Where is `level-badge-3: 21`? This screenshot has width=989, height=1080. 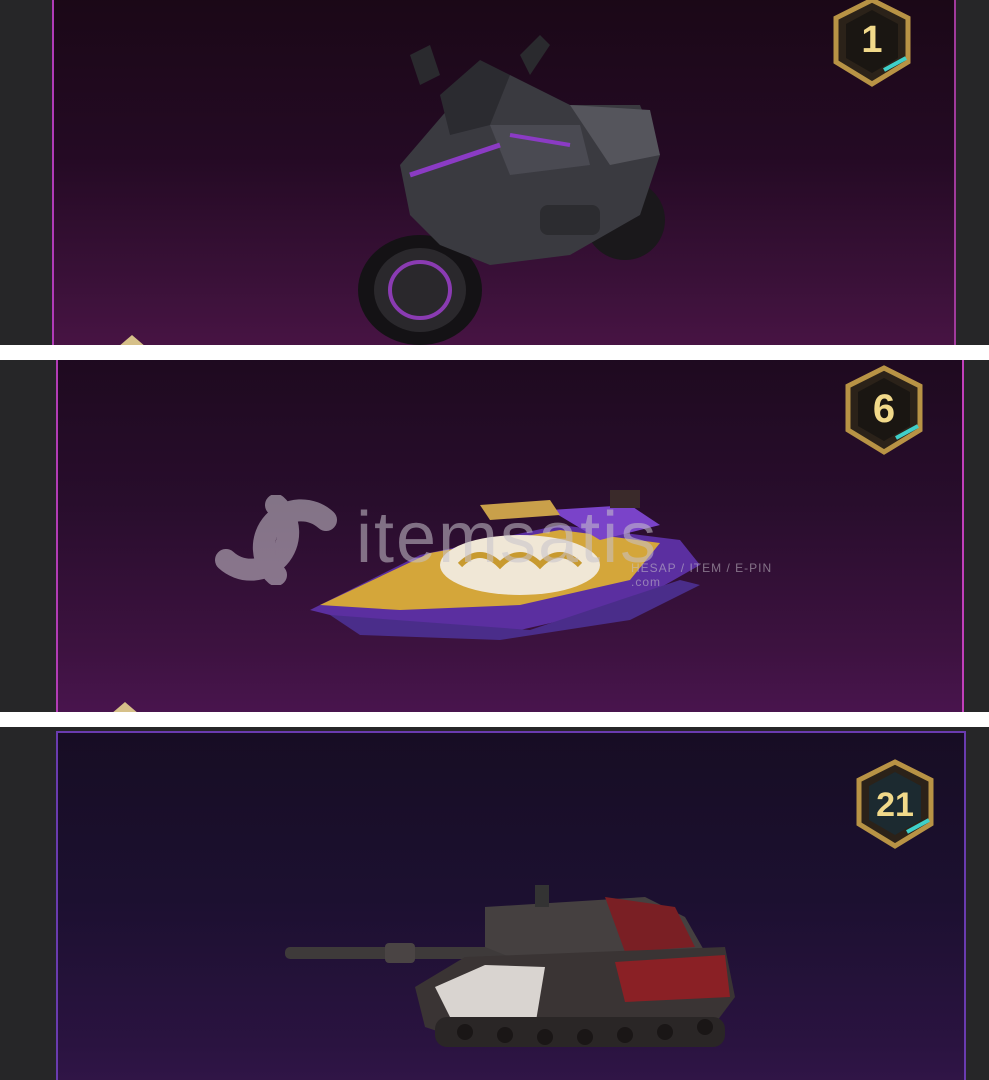 level-badge-3: 21 is located at coordinates (895, 804).